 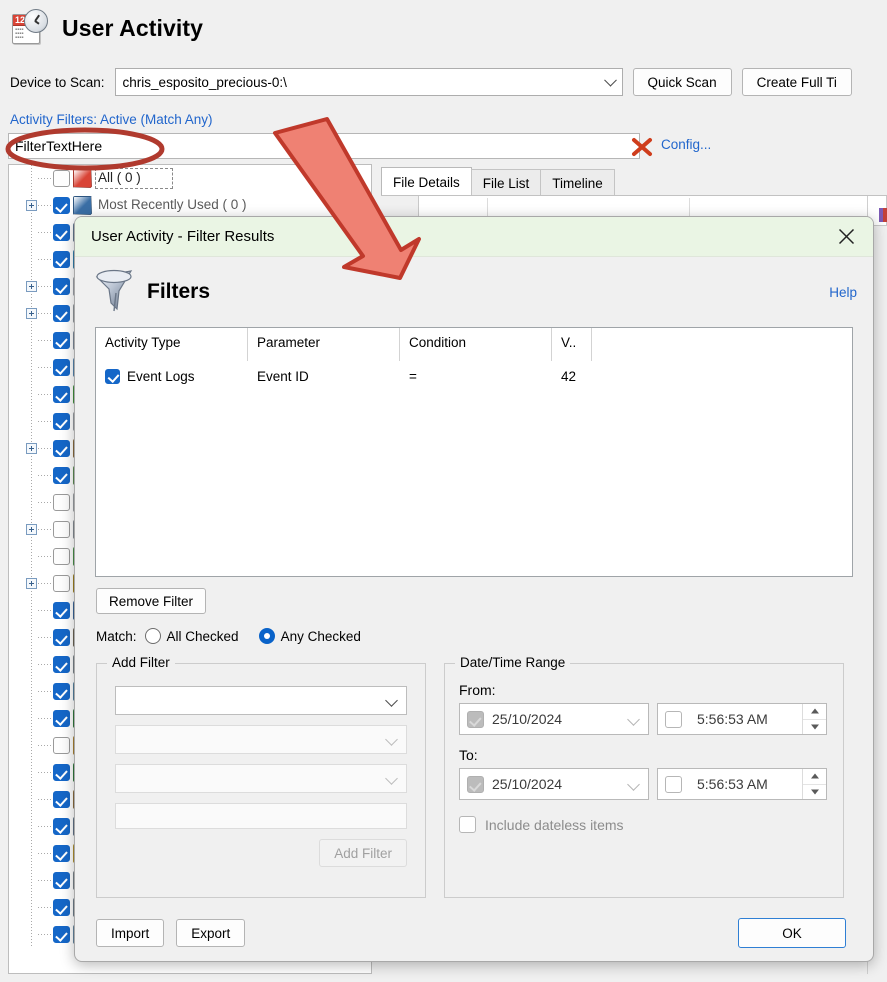 I want to click on quick-scan-button: Quick Scan, so click(x=682, y=82).